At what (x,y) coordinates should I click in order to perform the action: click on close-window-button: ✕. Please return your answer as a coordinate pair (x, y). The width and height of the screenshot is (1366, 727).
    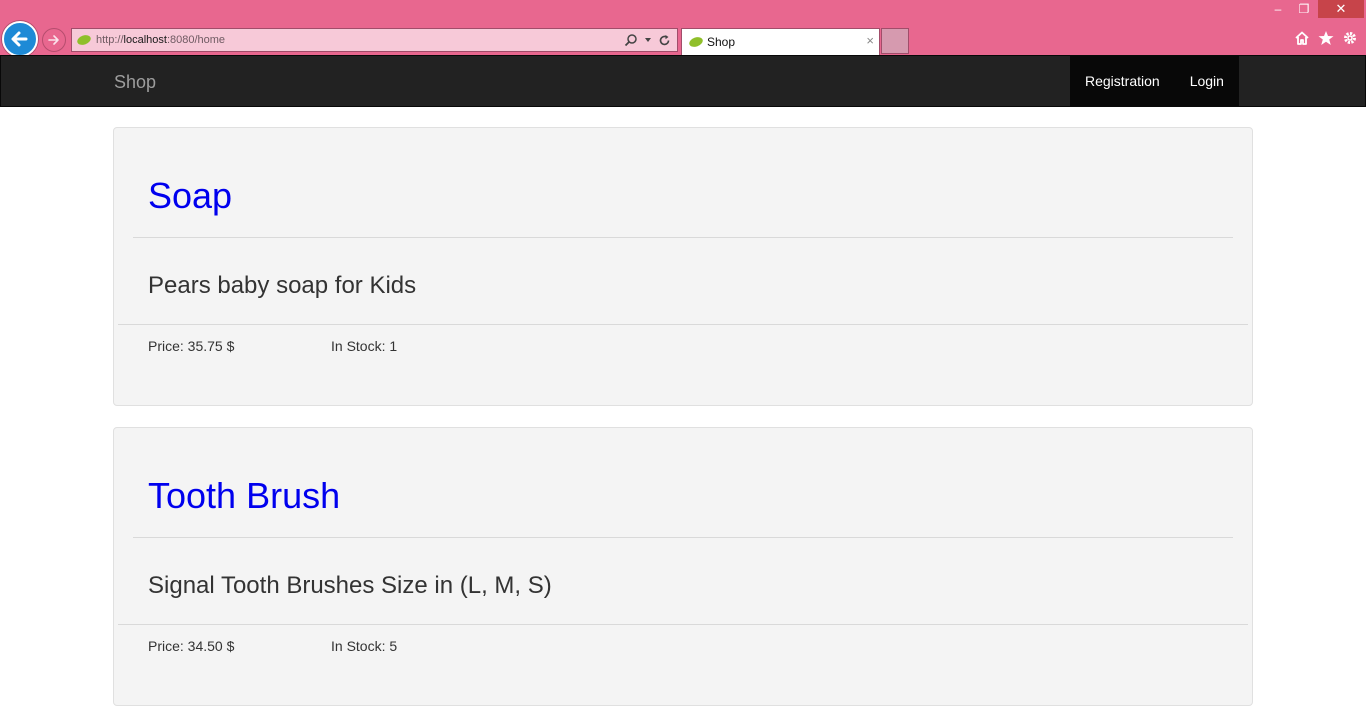
    Looking at the image, I should click on (1341, 9).